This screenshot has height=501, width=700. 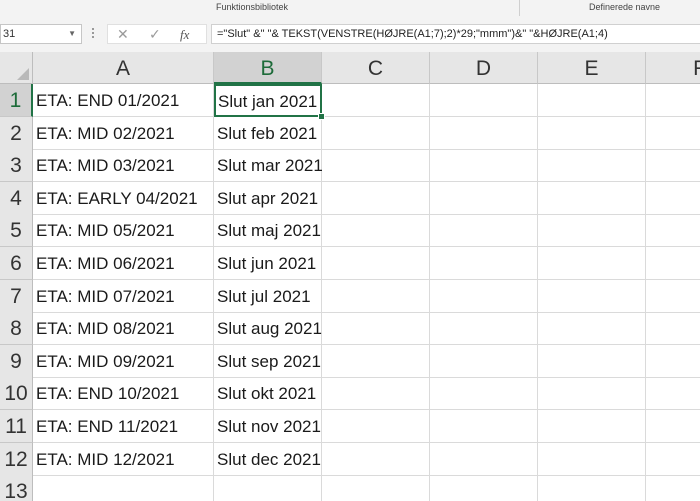 What do you see at coordinates (673, 488) in the screenshot?
I see `cell-f13` at bounding box center [673, 488].